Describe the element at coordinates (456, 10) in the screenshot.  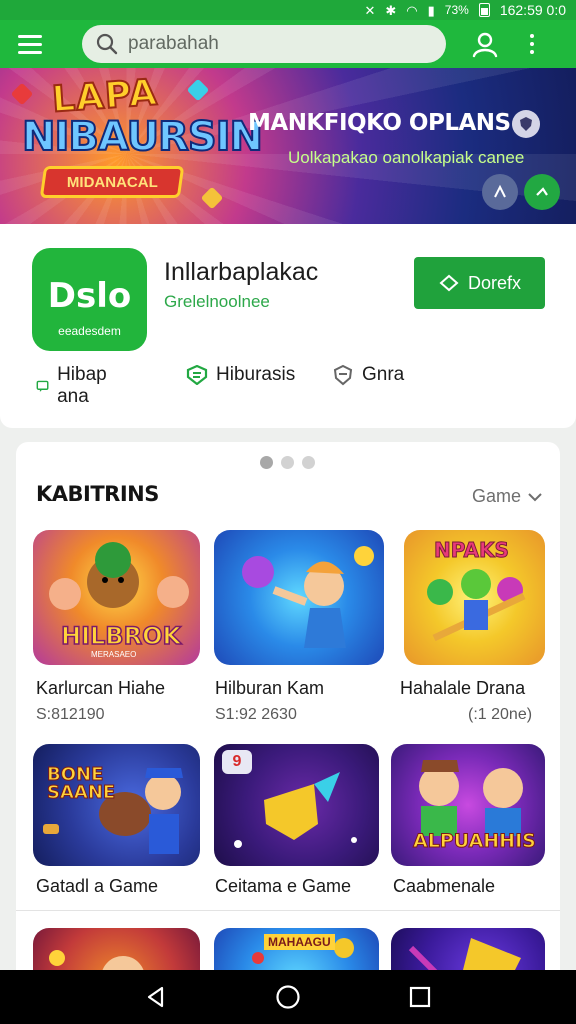
I see `battery-percent: 73%` at that location.